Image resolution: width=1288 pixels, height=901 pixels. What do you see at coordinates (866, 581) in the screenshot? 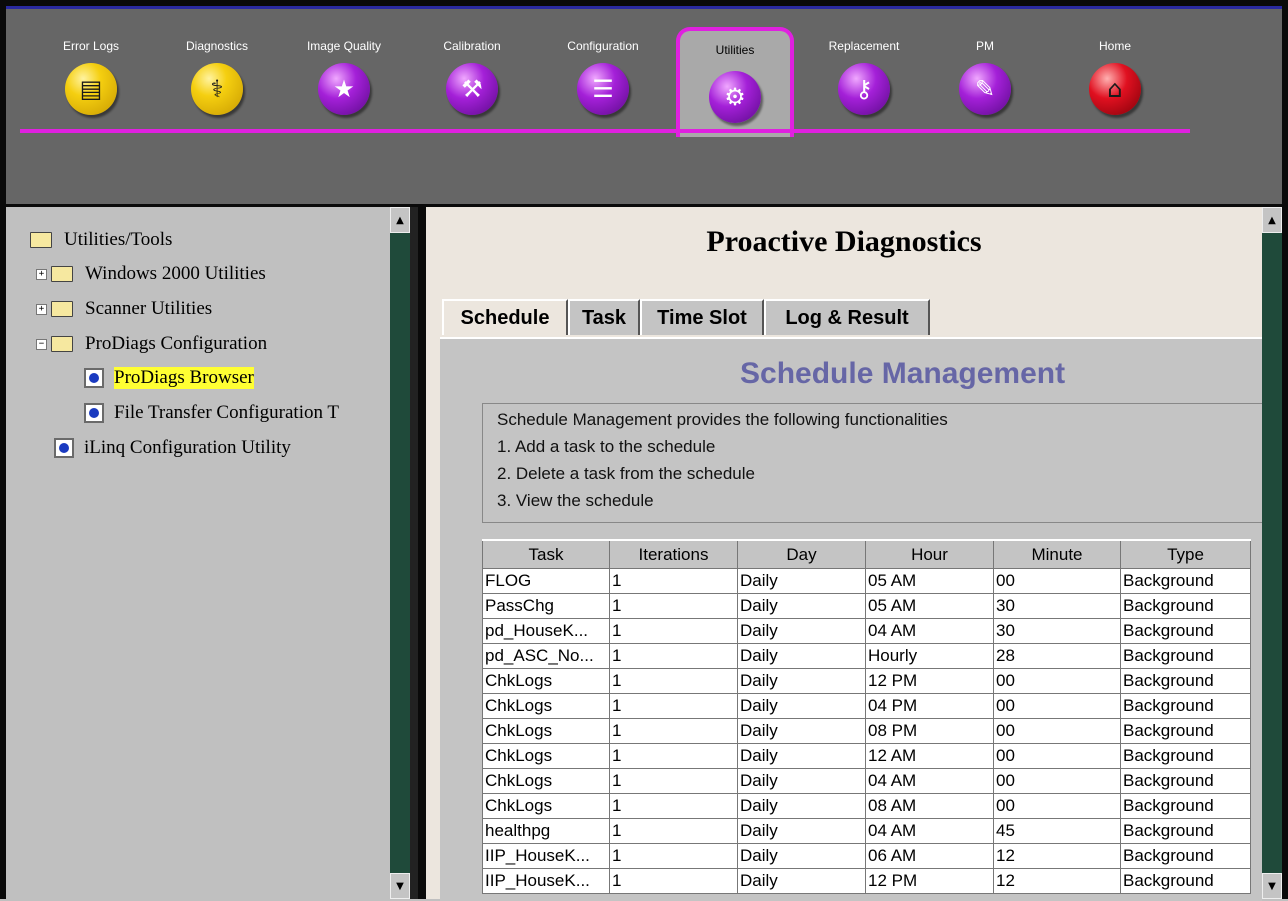
I see `table-row: FLOG 1 Daily 05 AM 00 Background` at bounding box center [866, 581].